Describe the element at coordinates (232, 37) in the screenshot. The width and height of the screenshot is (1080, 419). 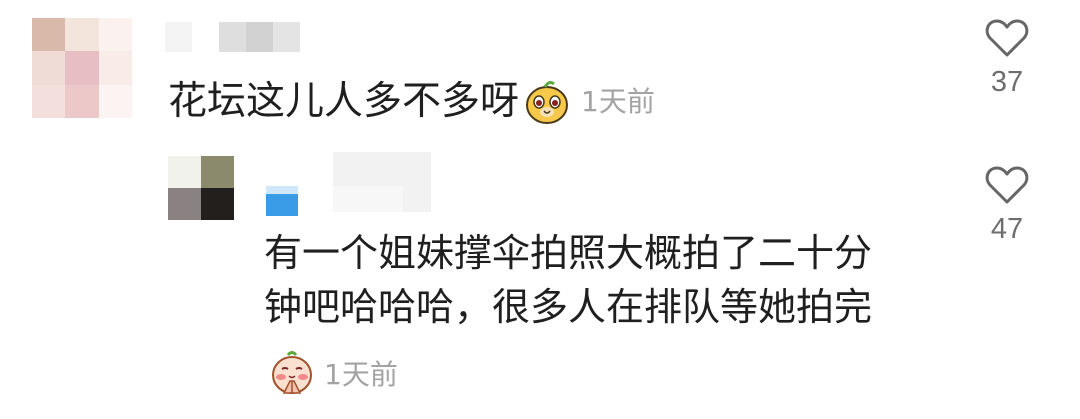
I see `username-redacted` at that location.